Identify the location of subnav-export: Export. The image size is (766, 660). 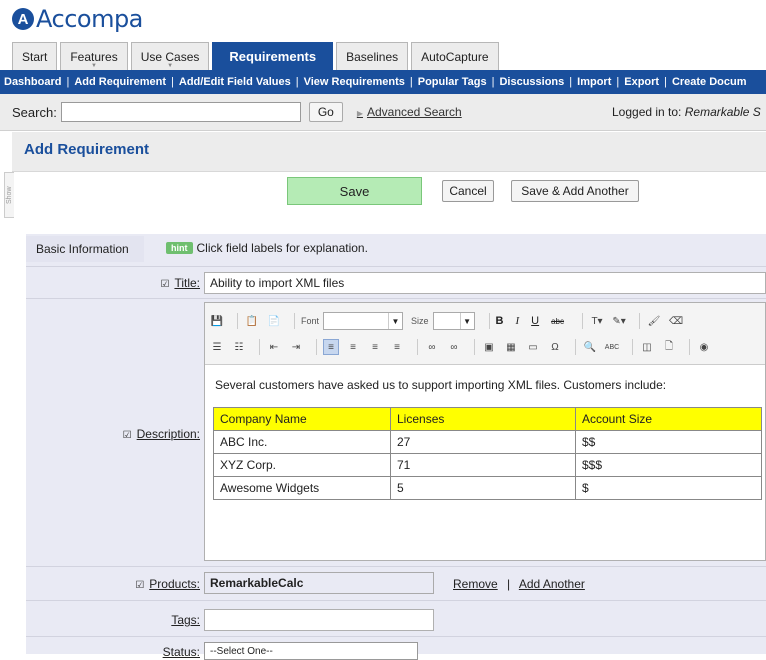
(641, 82).